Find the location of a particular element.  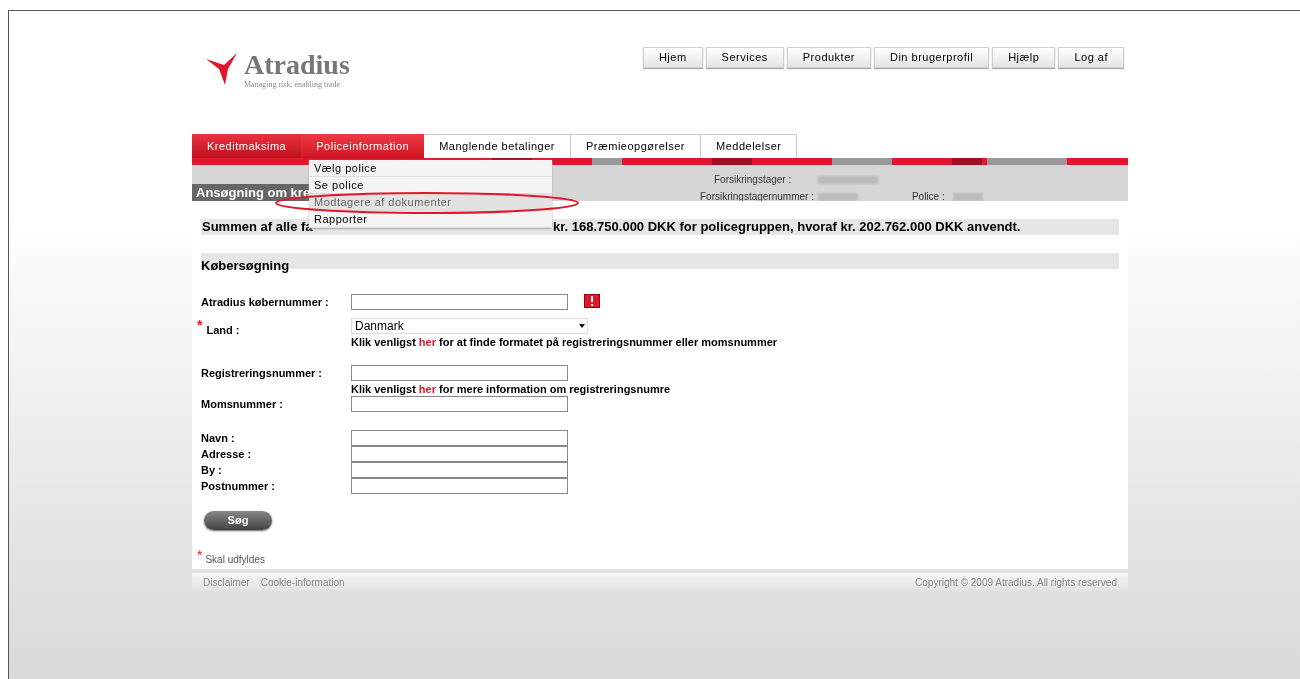

field-label: Registreringsnummer : is located at coordinates (262, 373).